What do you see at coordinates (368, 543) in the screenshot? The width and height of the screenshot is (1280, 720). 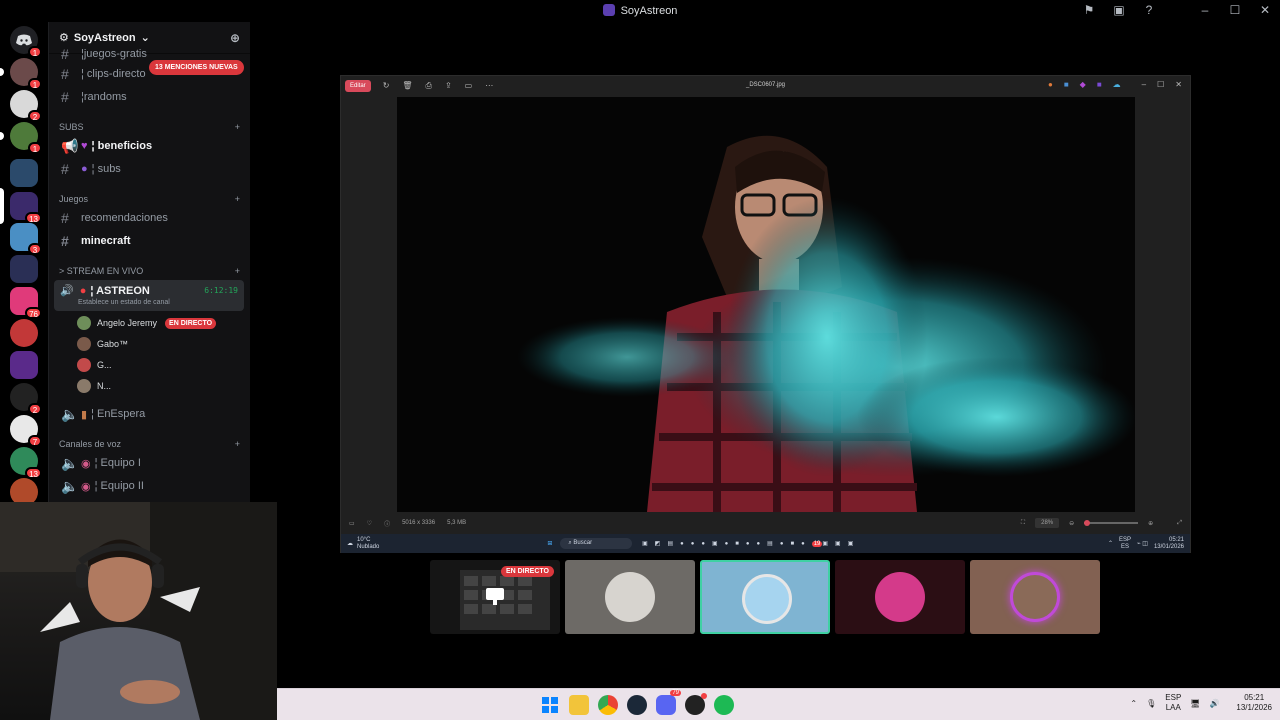 I see `weather-widget: 10°C Nublado` at bounding box center [368, 543].